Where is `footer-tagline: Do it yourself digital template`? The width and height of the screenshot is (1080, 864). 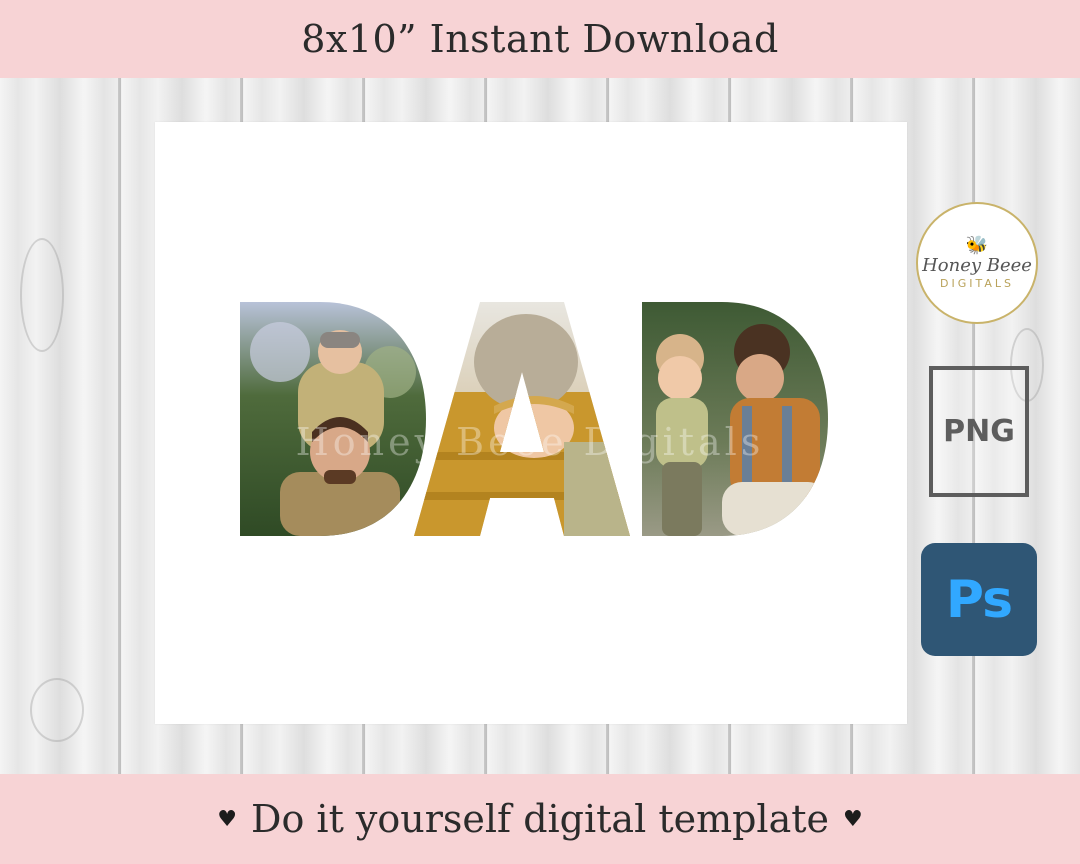 footer-tagline: Do it yourself digital template is located at coordinates (540, 819).